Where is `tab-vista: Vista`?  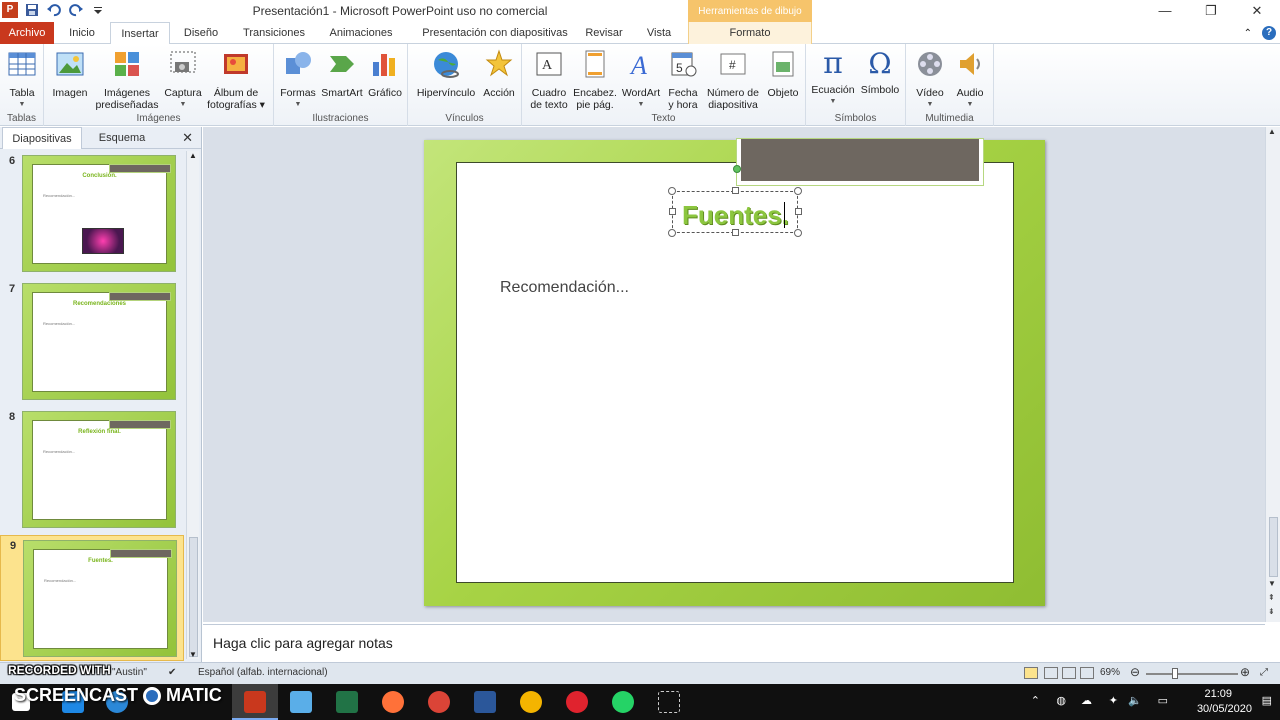
tab-vista: Vista is located at coordinates (659, 33).